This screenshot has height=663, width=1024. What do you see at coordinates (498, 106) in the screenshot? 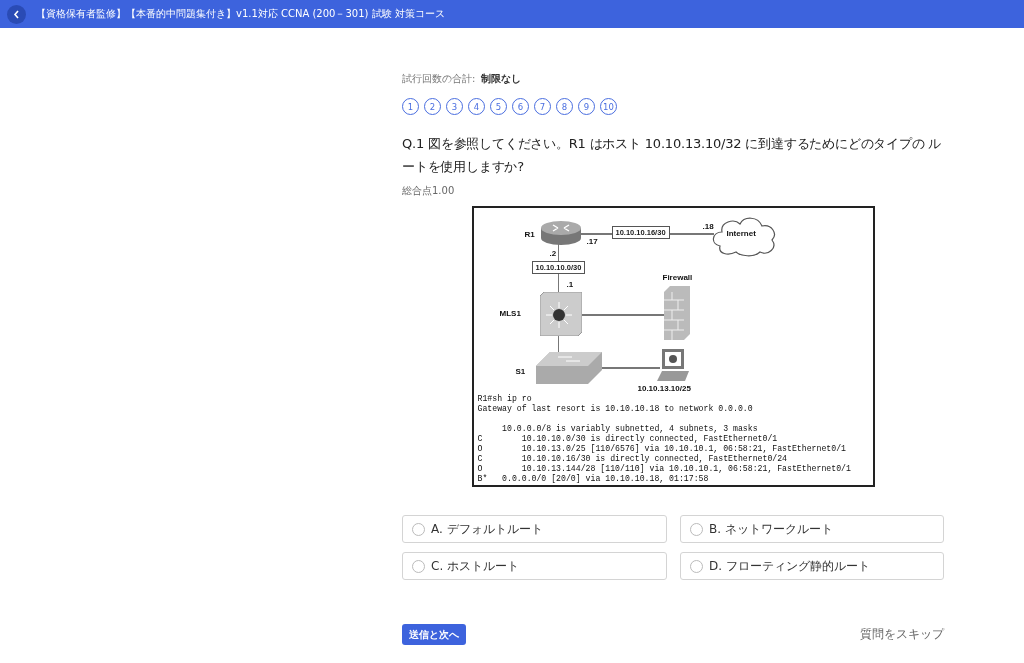
I see `question-number: 5` at bounding box center [498, 106].